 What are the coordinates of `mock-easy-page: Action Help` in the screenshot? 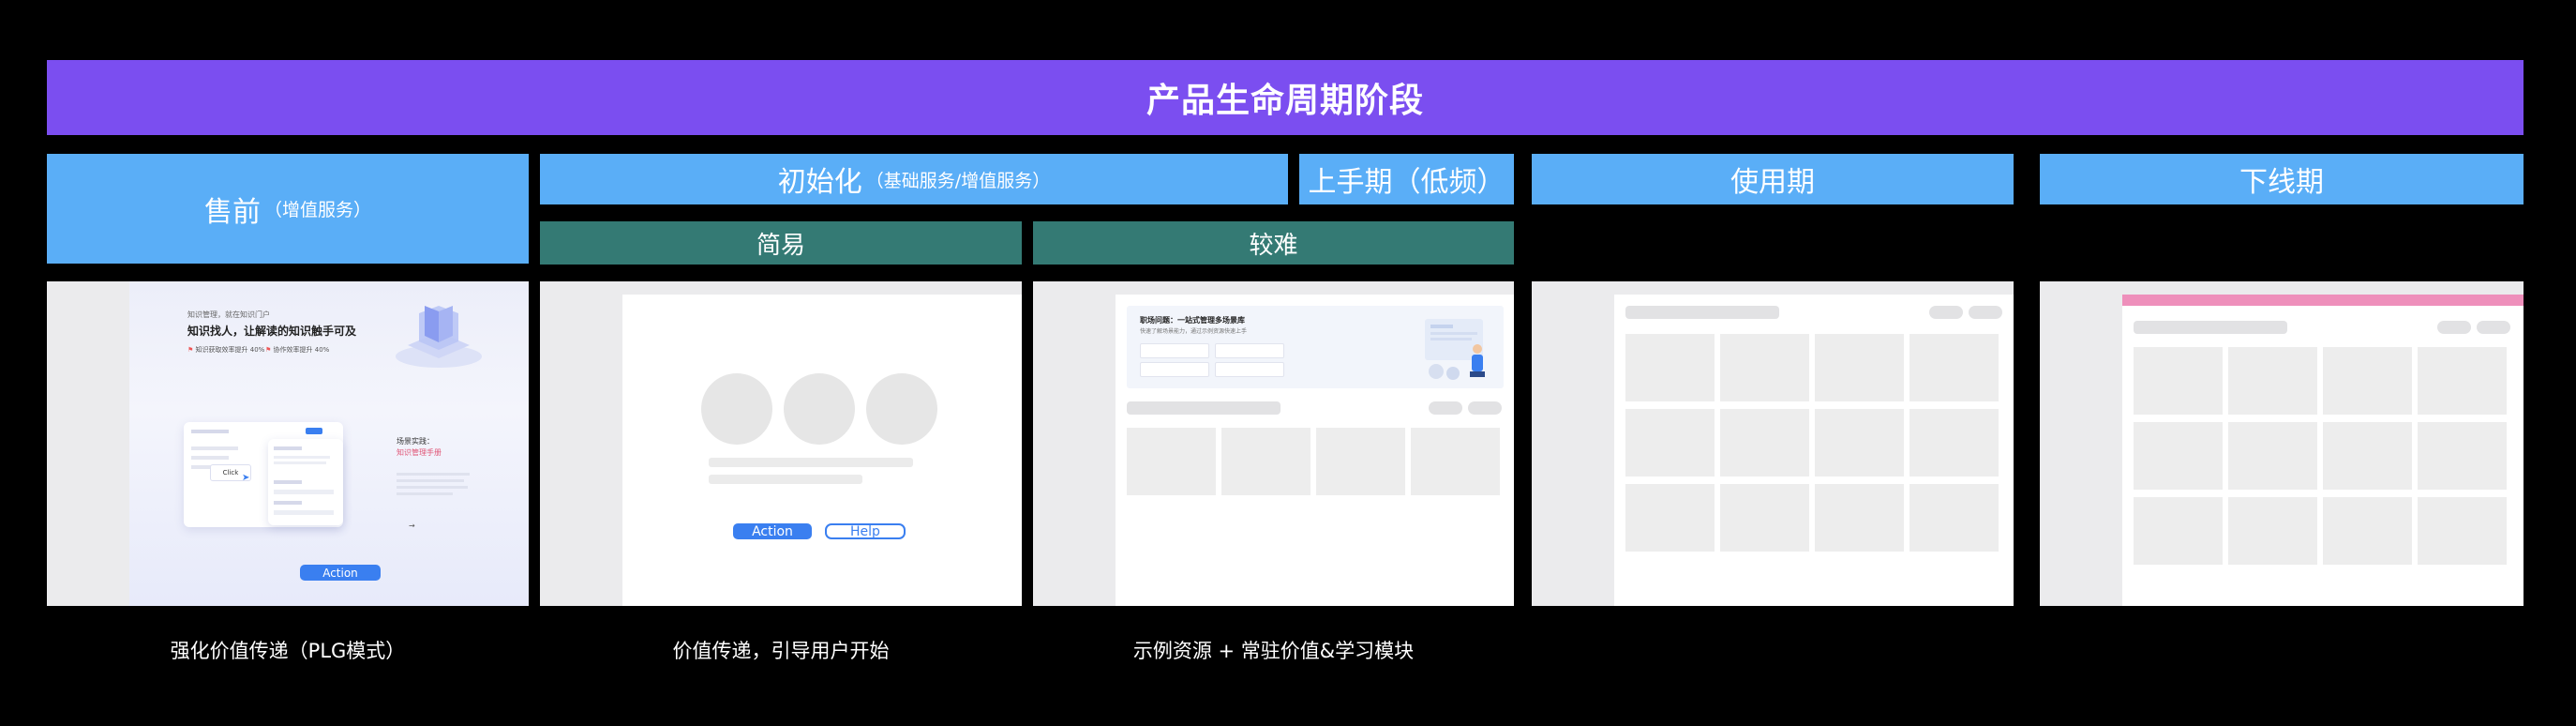 It's located at (822, 450).